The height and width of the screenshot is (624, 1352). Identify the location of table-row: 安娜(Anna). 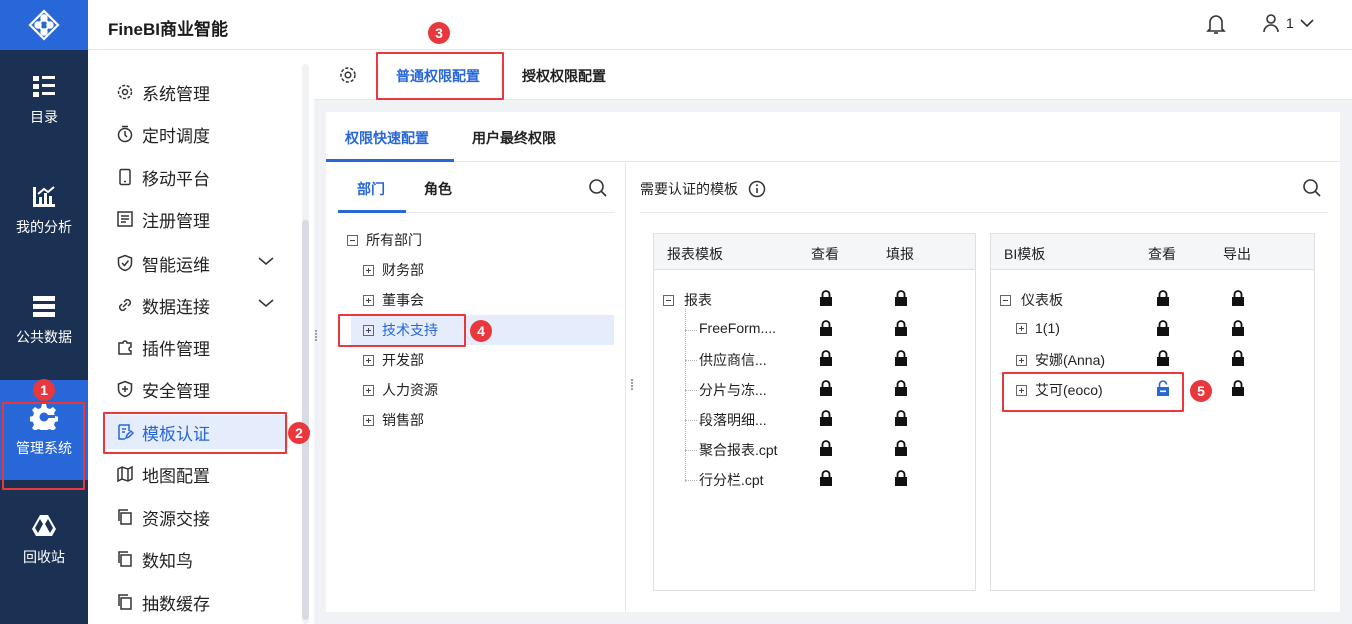
(1152, 359).